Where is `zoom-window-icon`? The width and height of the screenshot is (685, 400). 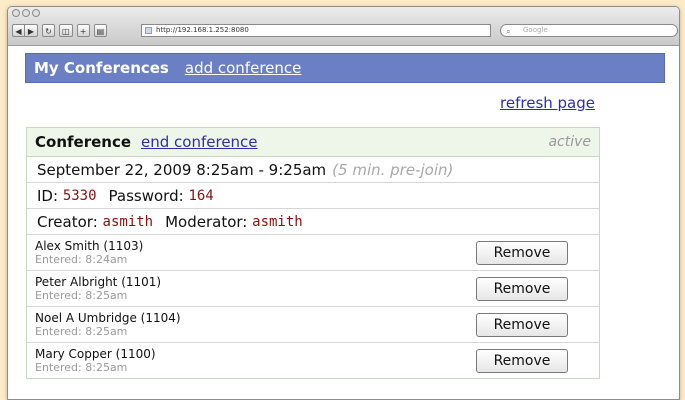
zoom-window-icon is located at coordinates (36, 13).